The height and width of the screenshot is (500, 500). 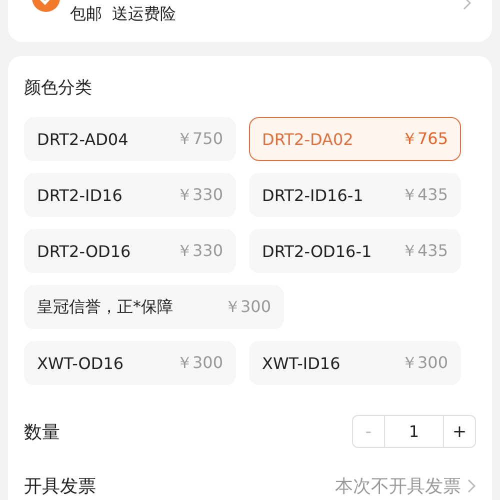 I want to click on invoice-label: 开具发票, so click(x=60, y=486).